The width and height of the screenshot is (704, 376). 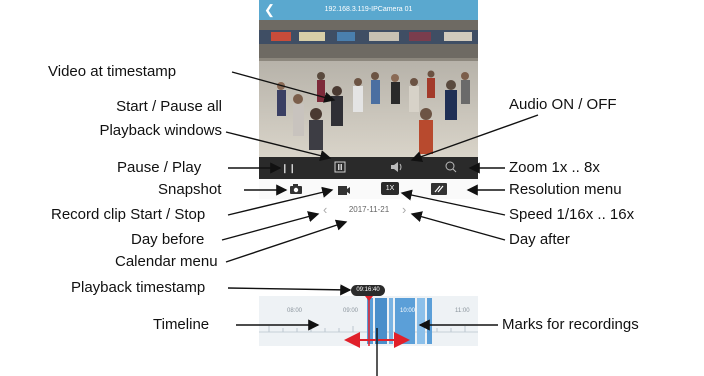 What do you see at coordinates (159, 167) in the screenshot?
I see `annotation-pause-play: Pause / Play` at bounding box center [159, 167].